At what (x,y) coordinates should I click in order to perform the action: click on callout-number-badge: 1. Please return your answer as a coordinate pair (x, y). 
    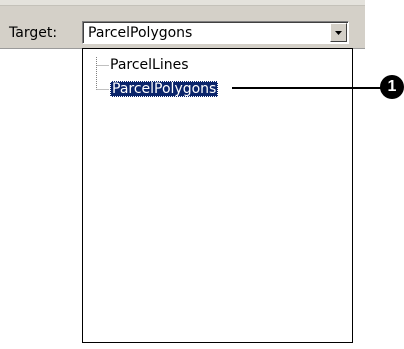
    Looking at the image, I should click on (392, 87).